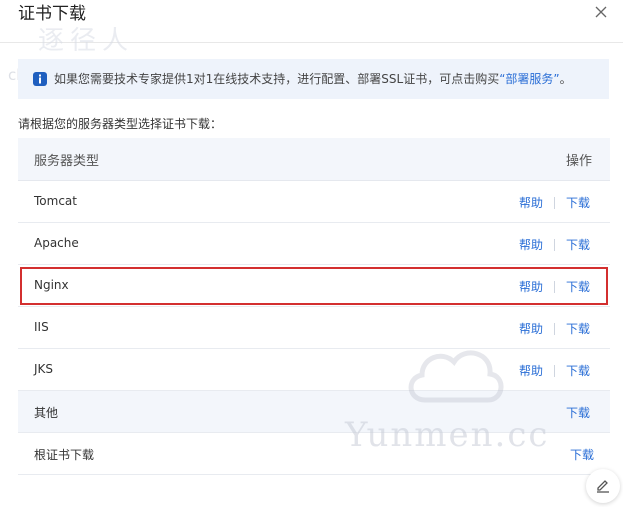 The width and height of the screenshot is (623, 507). What do you see at coordinates (64, 455) in the screenshot?
I see `server-name: 根证书下载` at bounding box center [64, 455].